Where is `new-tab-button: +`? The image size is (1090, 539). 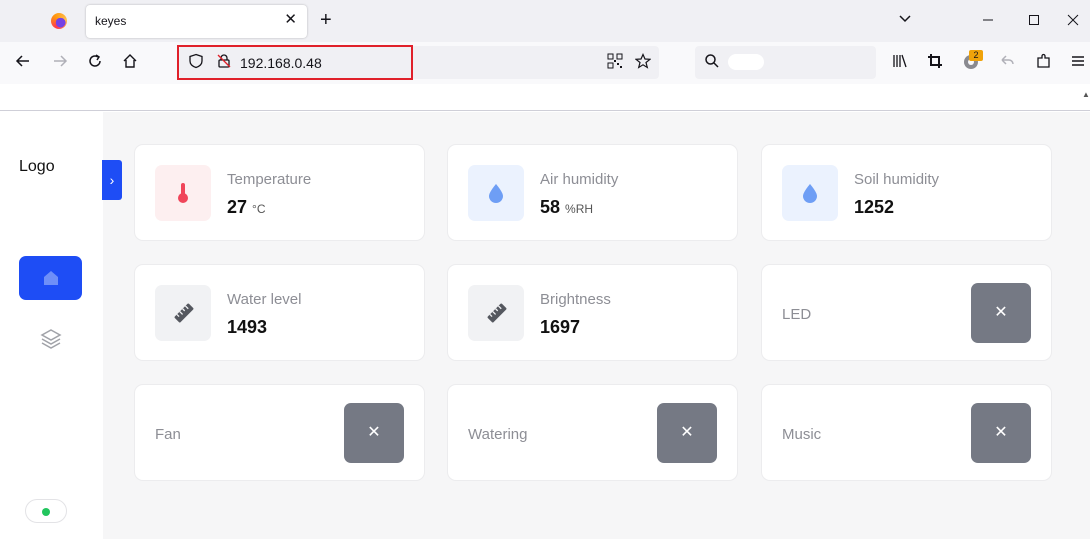 new-tab-button: + is located at coordinates (326, 20).